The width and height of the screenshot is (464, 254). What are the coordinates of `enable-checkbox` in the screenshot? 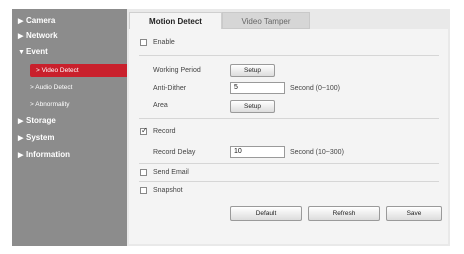 It's located at (143, 42).